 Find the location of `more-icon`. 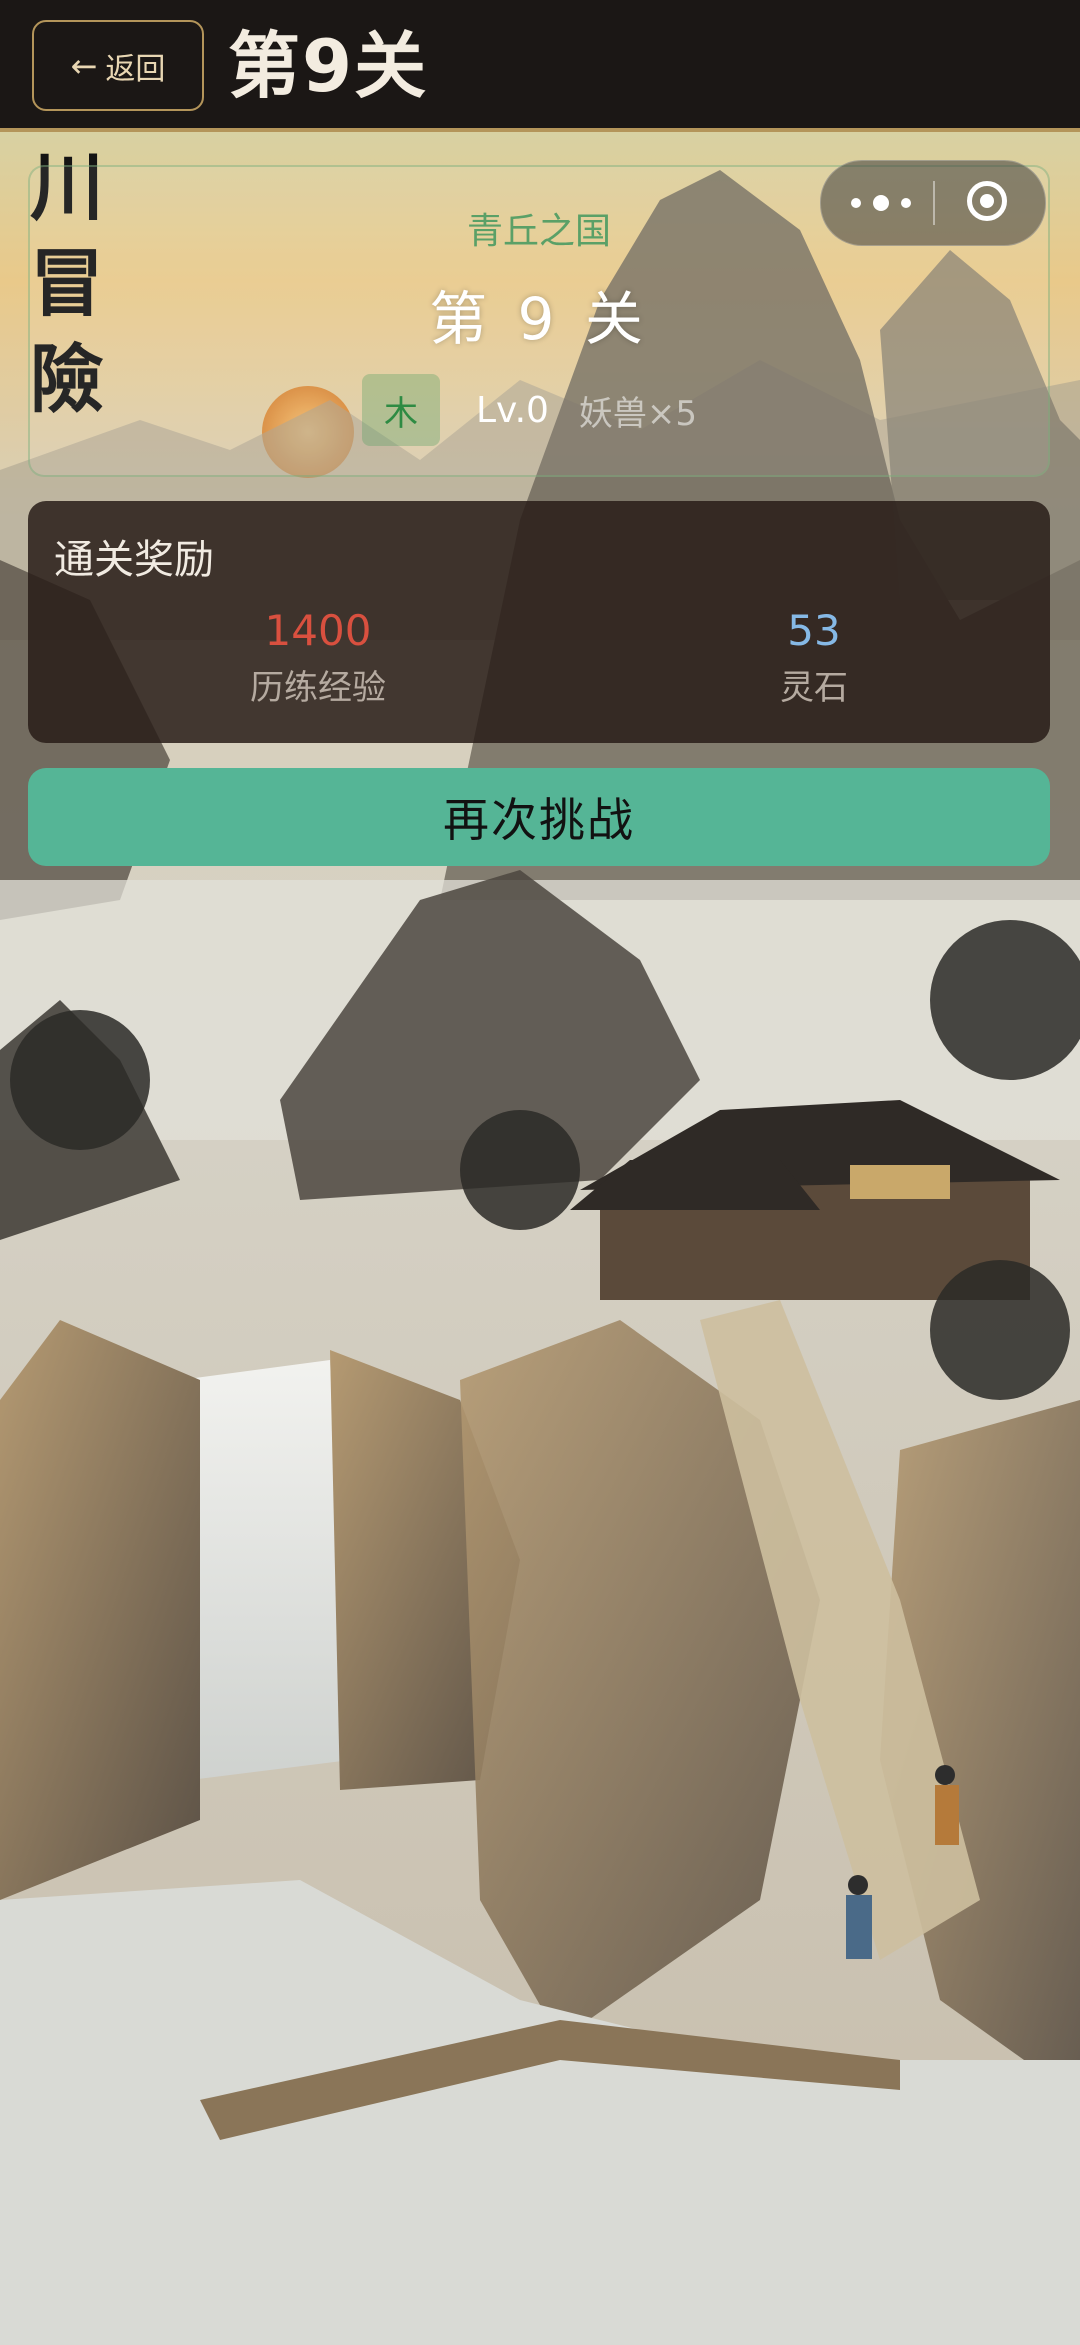

more-icon is located at coordinates (881, 203).